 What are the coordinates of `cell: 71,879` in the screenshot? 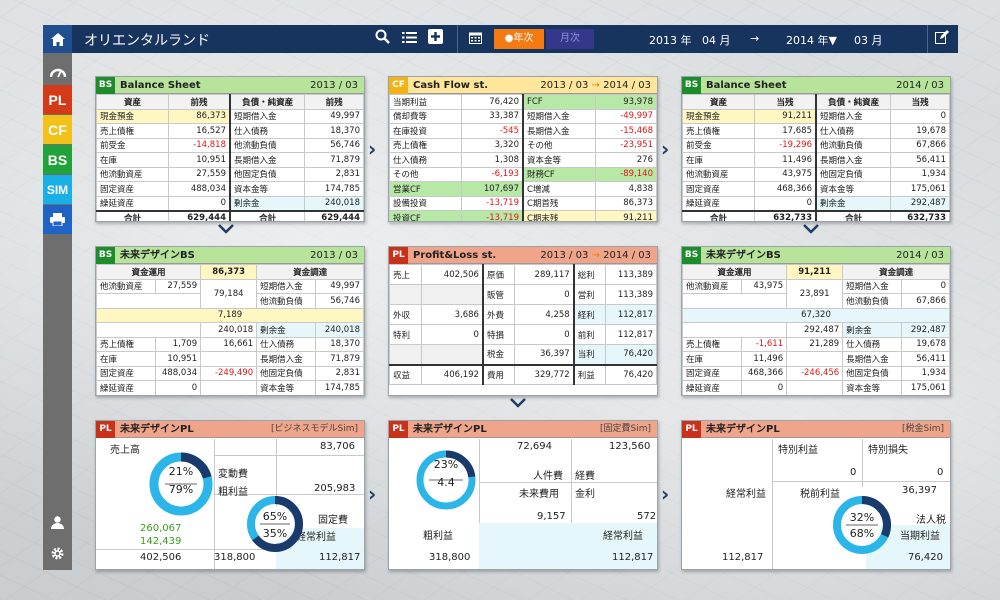 It's located at (334, 160).